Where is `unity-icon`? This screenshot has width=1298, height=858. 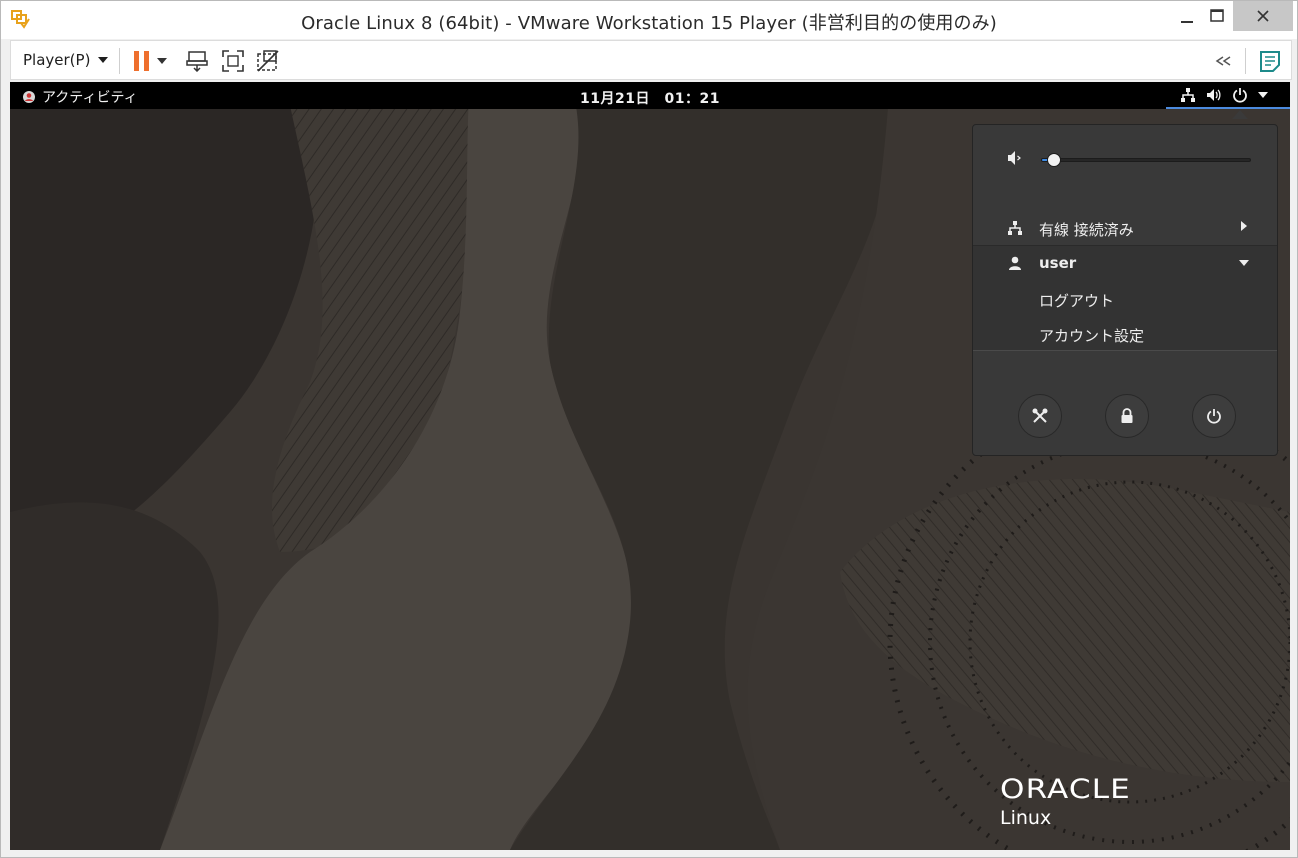
unity-icon is located at coordinates (268, 61).